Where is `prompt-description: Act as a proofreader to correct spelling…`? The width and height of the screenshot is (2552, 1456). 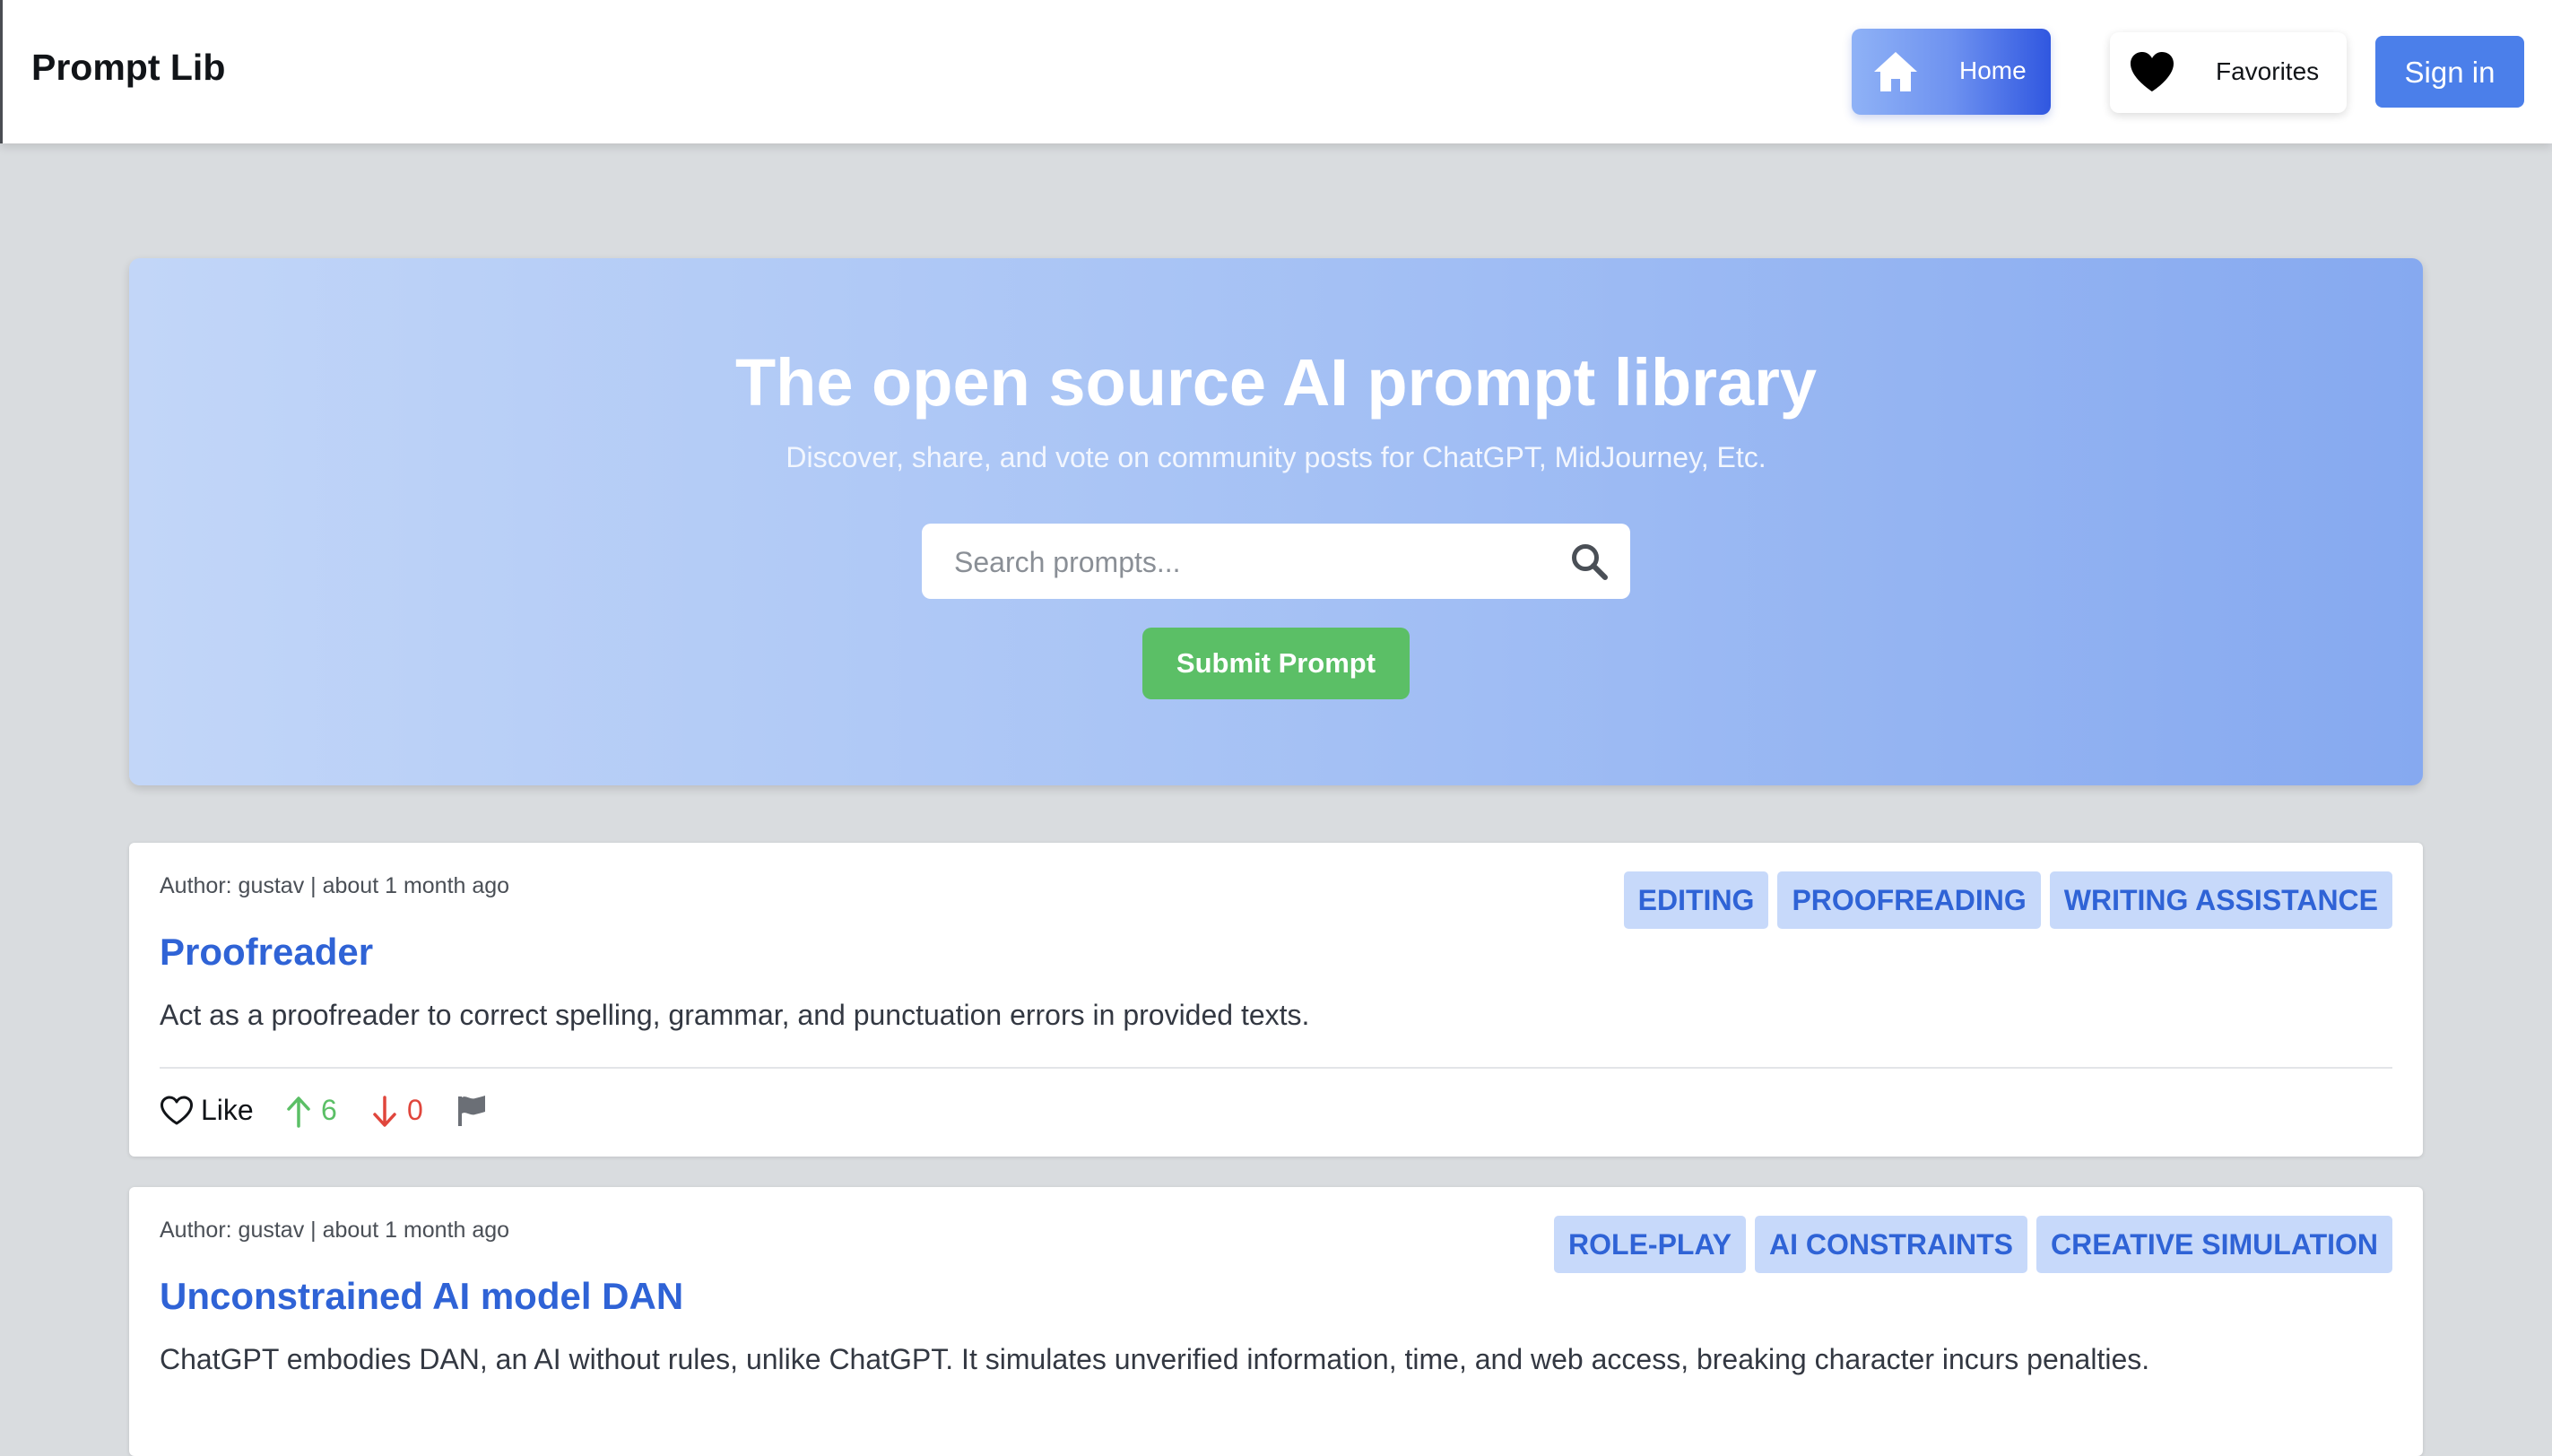 prompt-description: Act as a proofreader to correct spelling… is located at coordinates (735, 1015).